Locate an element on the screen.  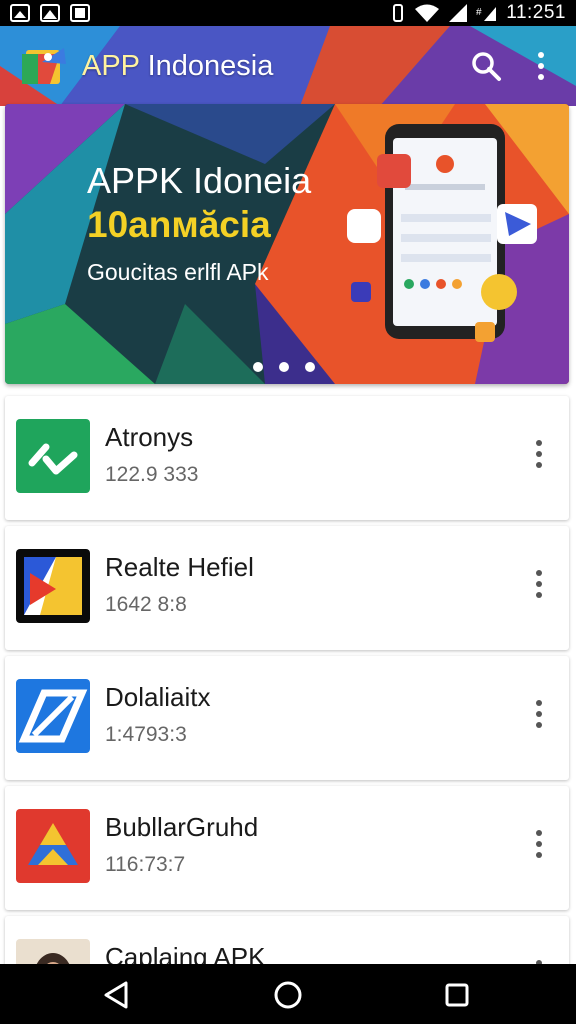
clock: 11:251 is located at coordinates (536, 12).